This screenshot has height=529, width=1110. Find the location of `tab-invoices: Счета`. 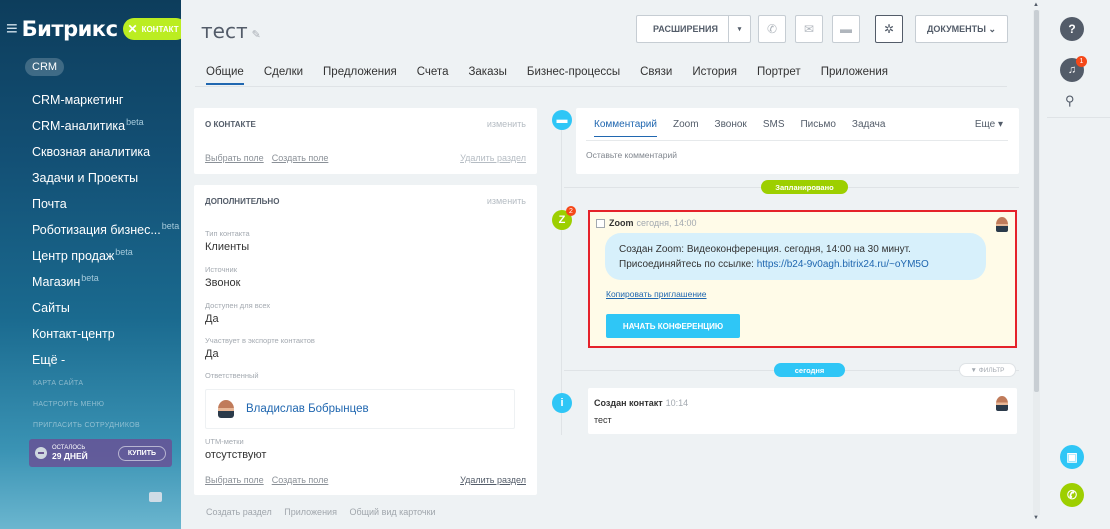

tab-invoices: Счета is located at coordinates (433, 75).